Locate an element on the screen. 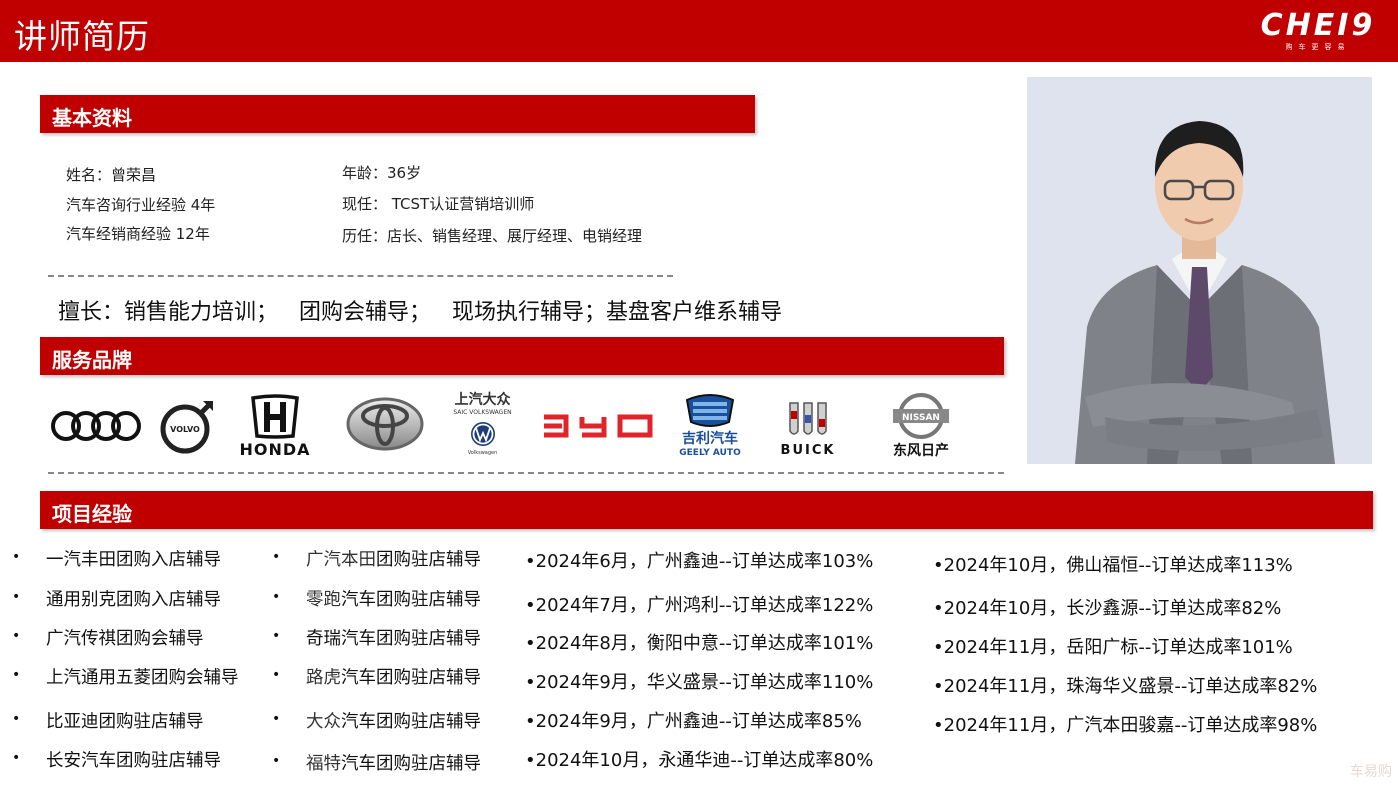  record-item: •2024年7月，广州鸿利--订单达成率122% is located at coordinates (699, 605).